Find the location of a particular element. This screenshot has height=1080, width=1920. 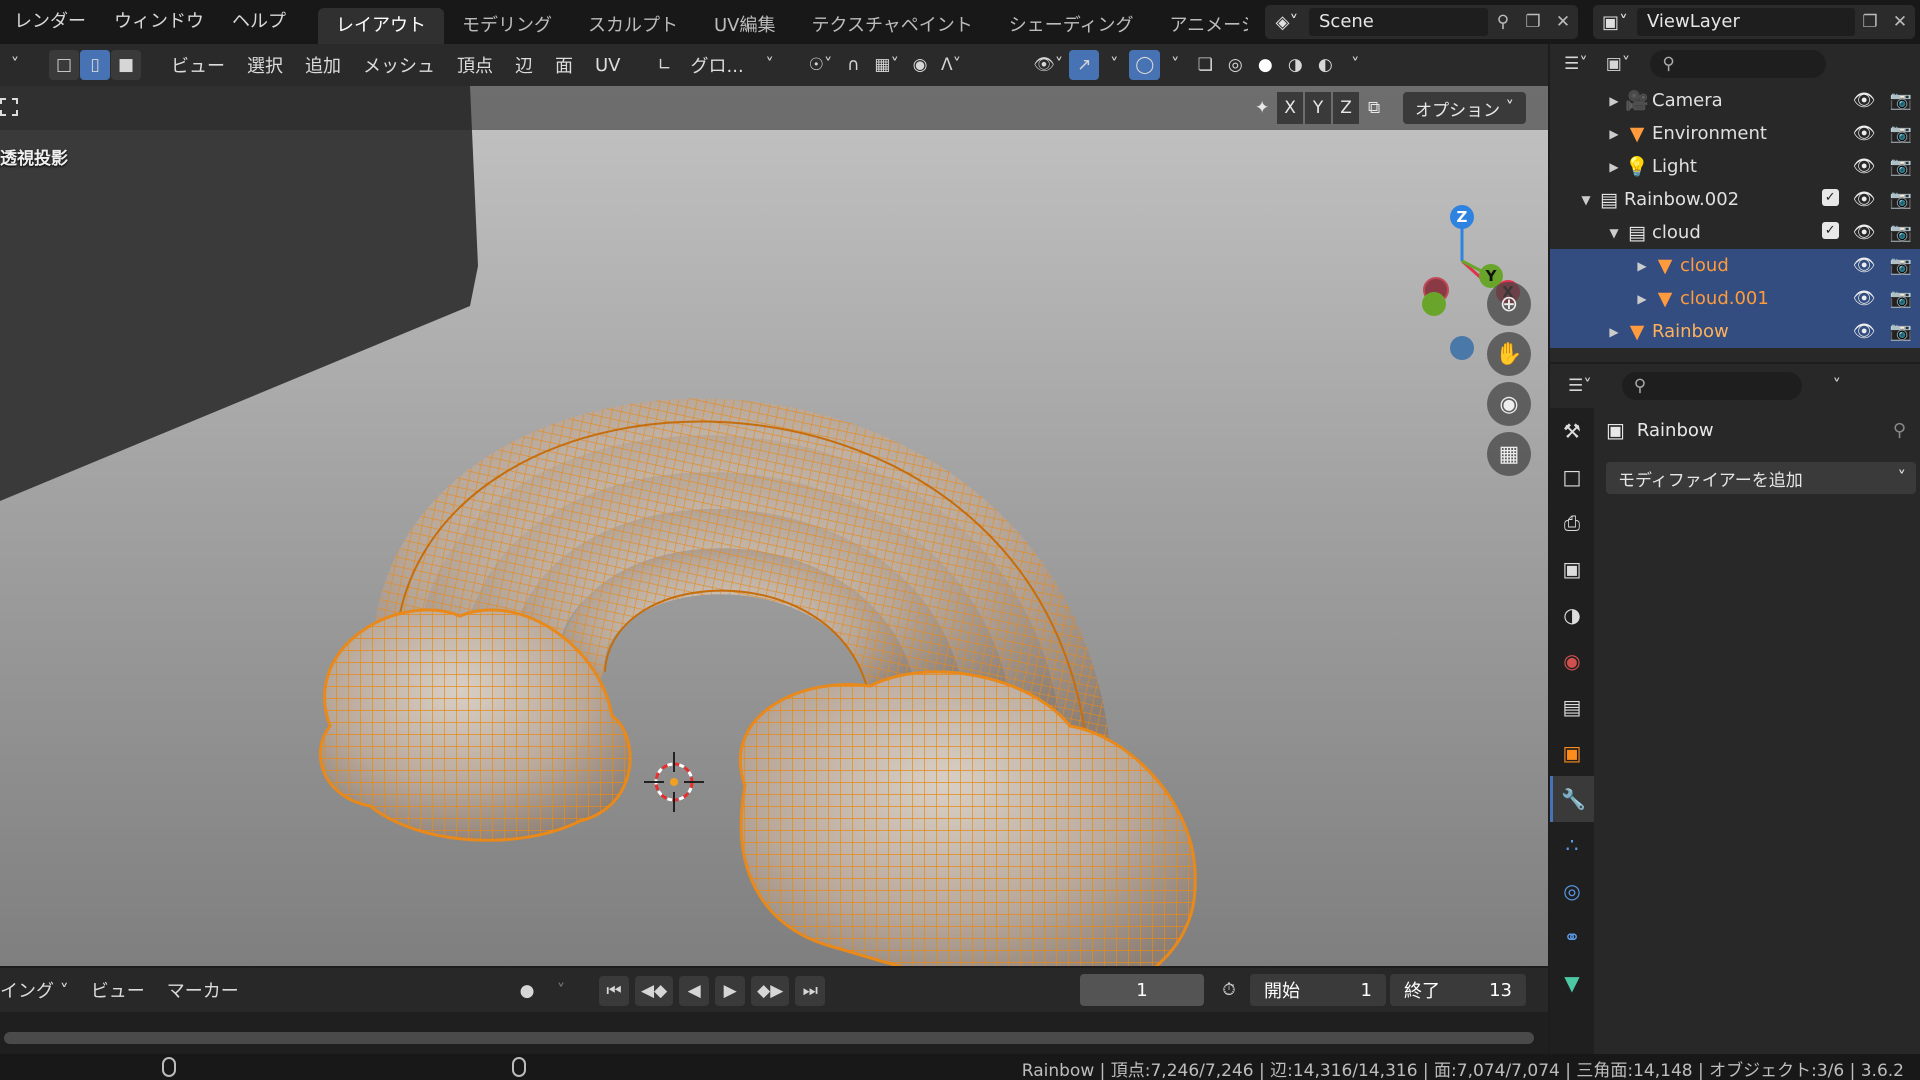

outliner-row: ▼ ▤ Rainbow.002 ✓ 👁 📷 is located at coordinates (1735, 199).